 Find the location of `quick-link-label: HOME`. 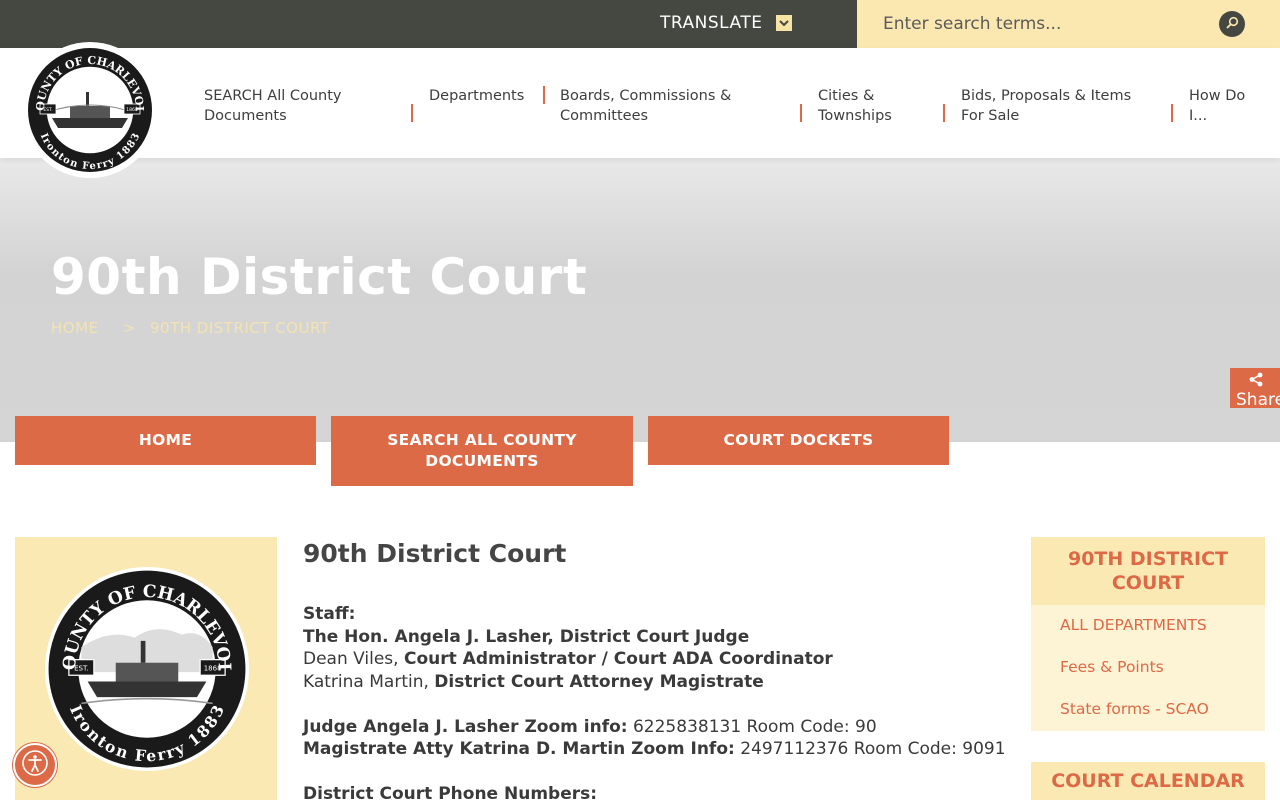

quick-link-label: HOME is located at coordinates (165, 440).